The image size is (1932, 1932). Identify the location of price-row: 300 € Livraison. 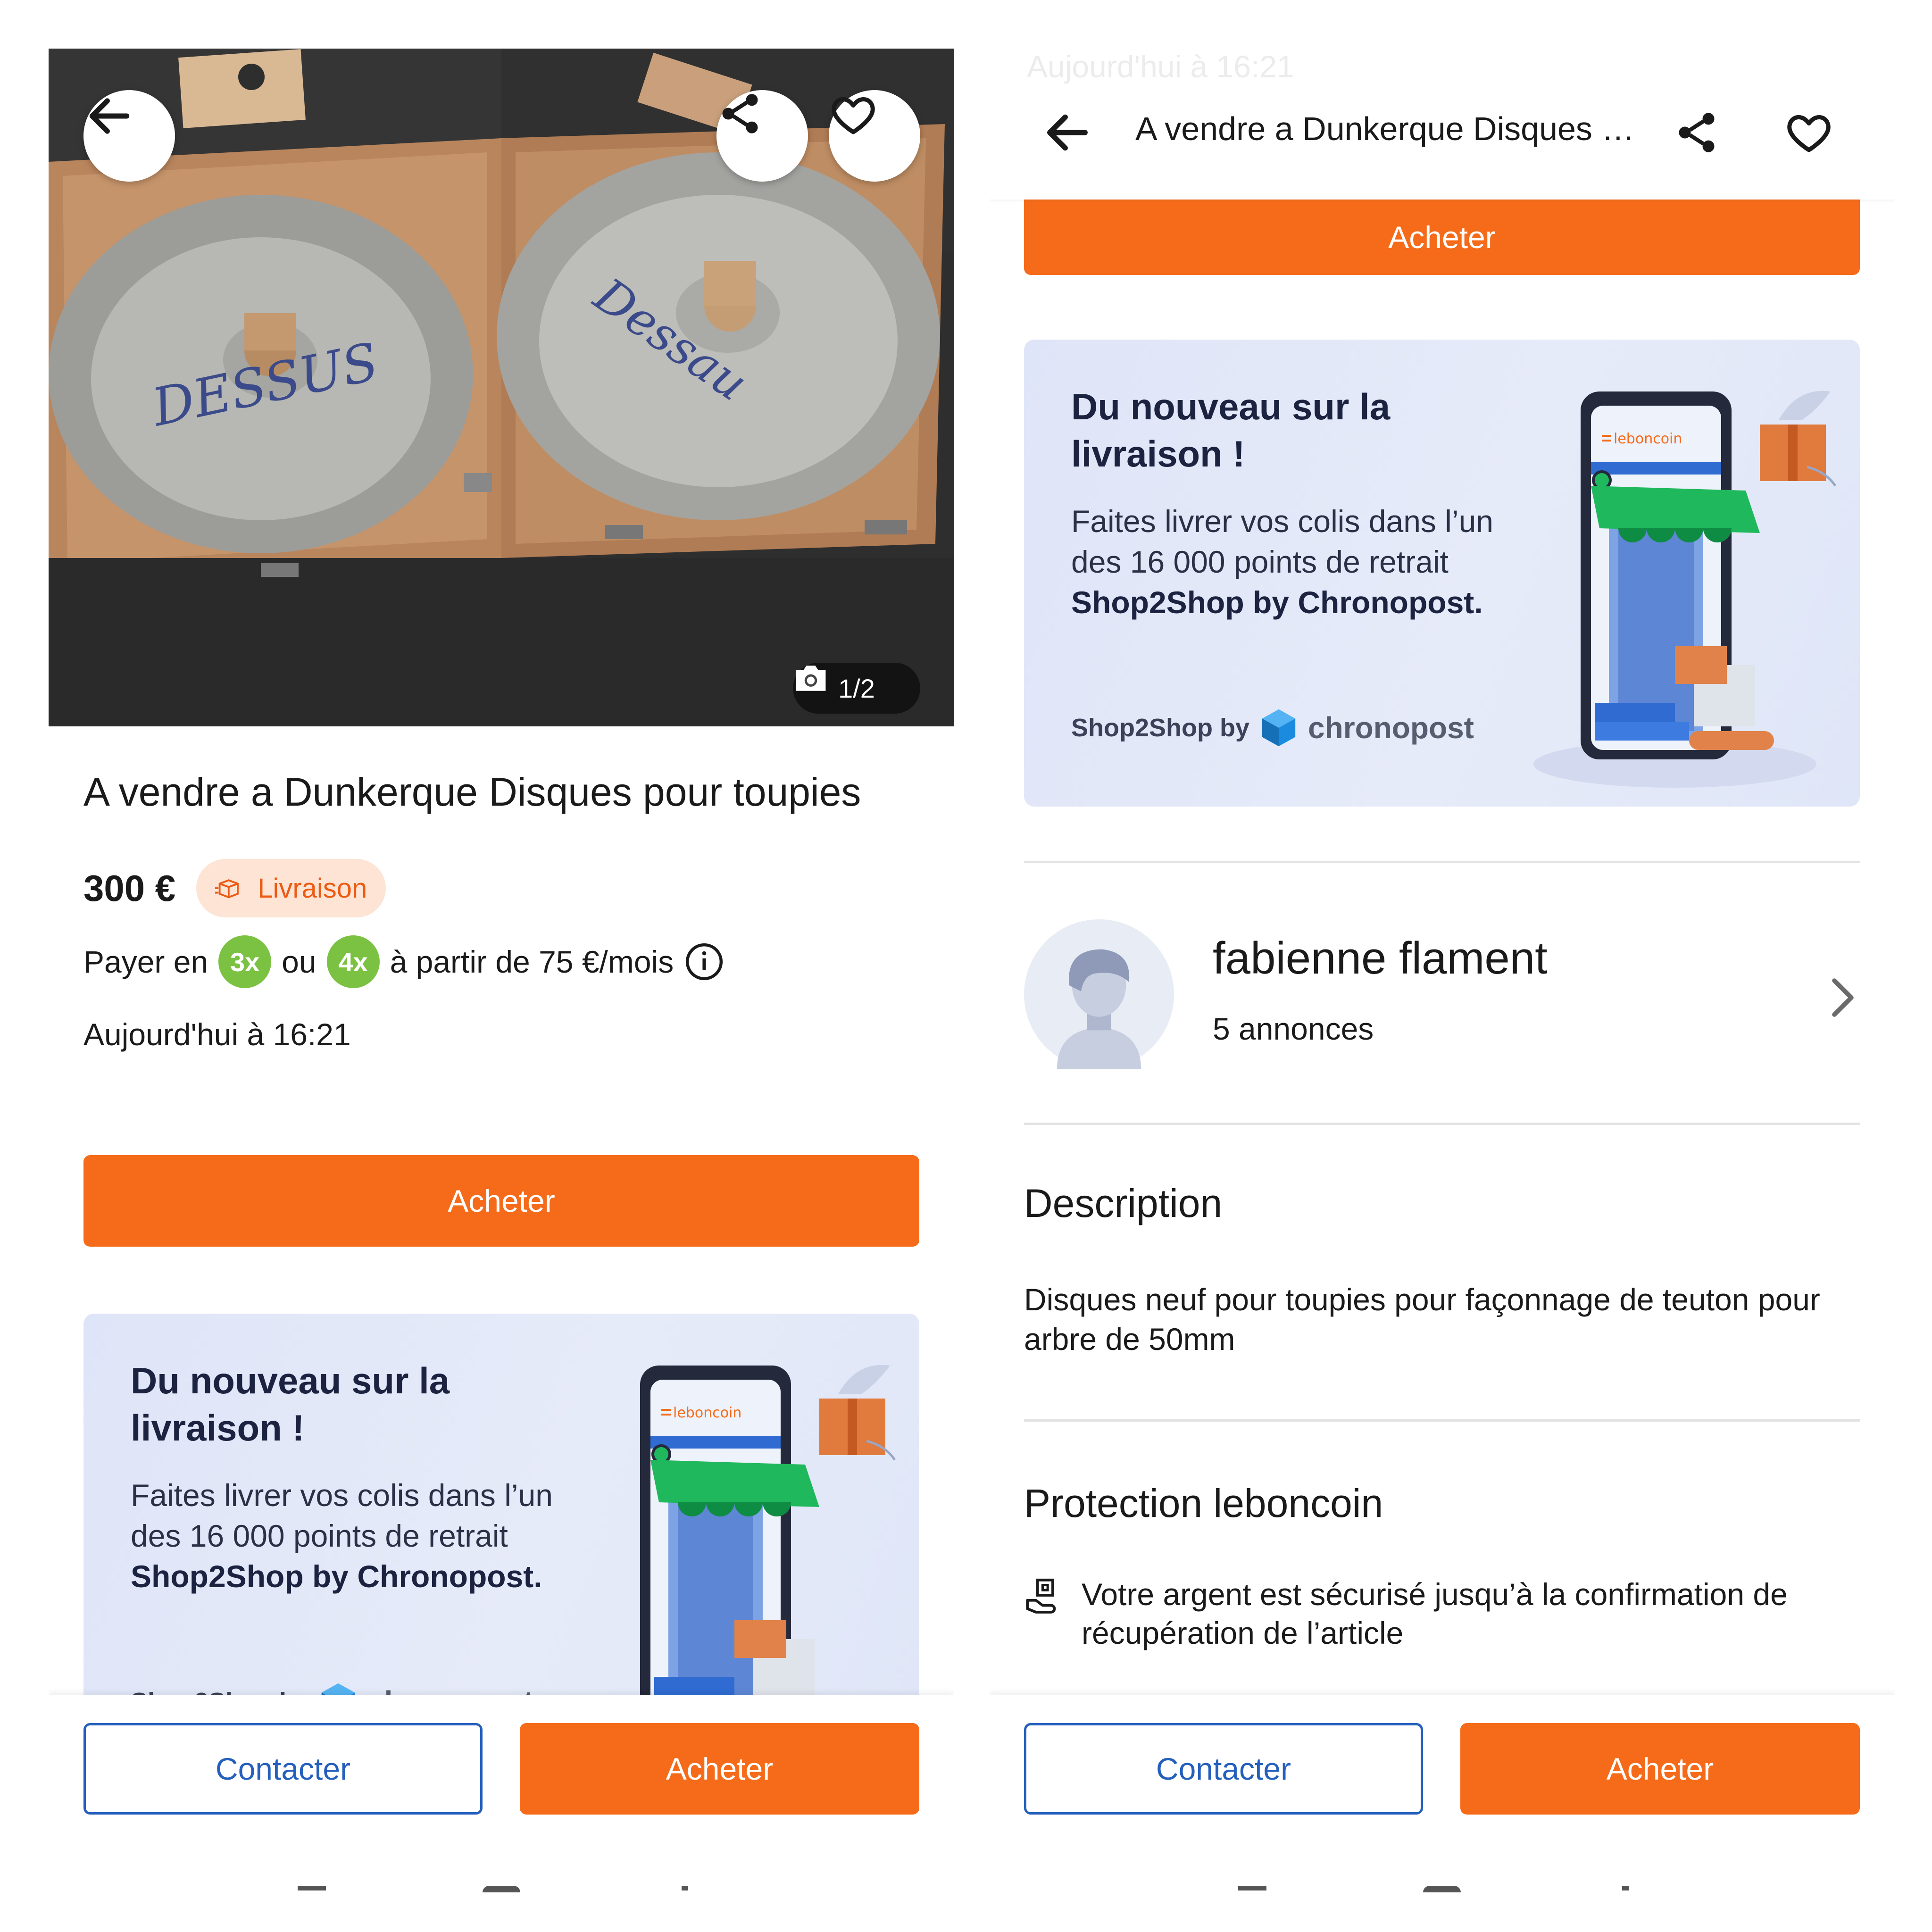
(235, 888).